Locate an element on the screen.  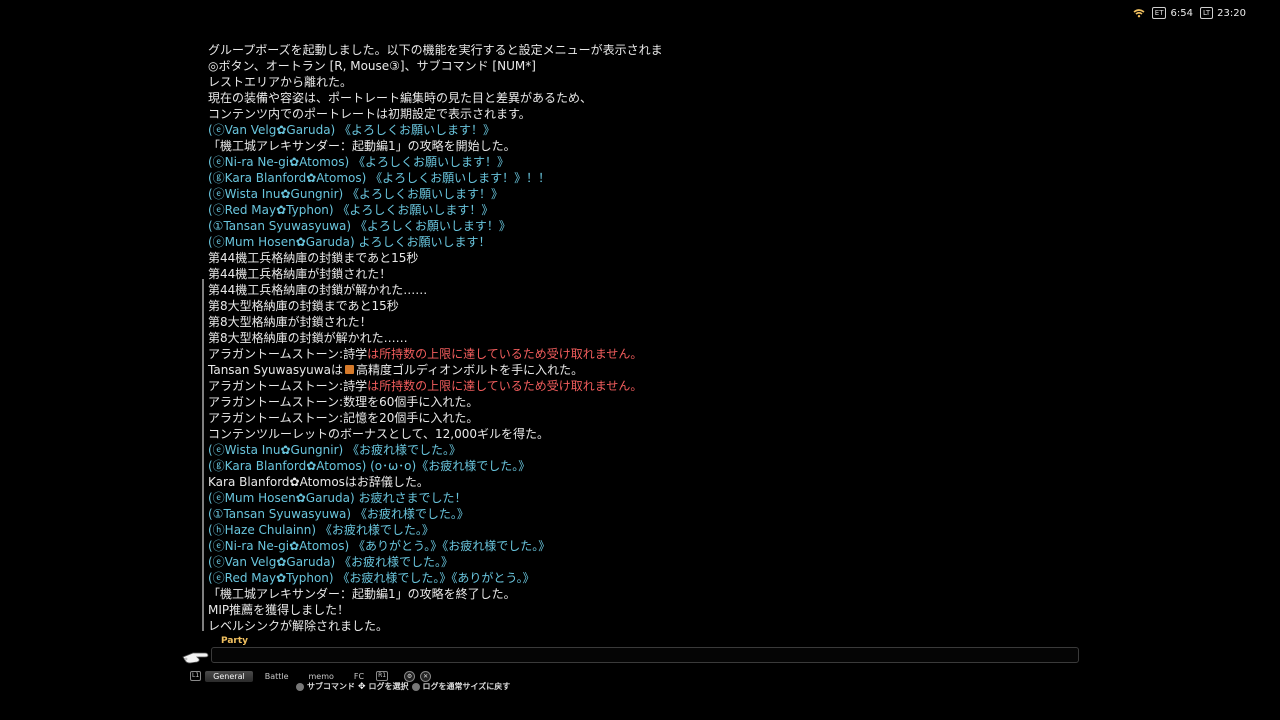
chat-line: 第44機工兵格納庫が封鎖された！ is located at coordinates (300, 274).